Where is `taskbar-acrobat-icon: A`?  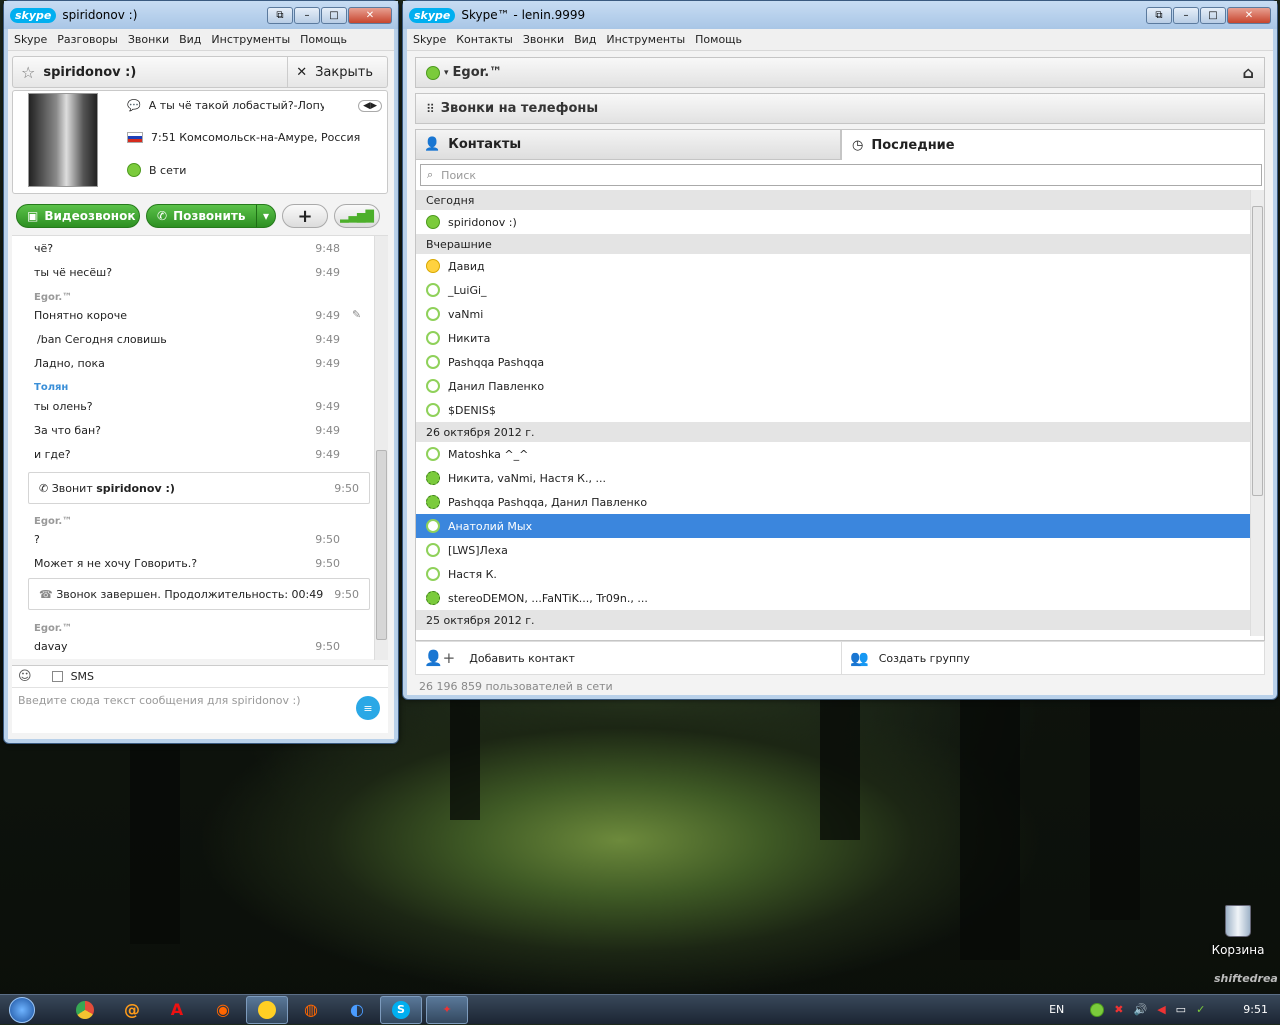
taskbar-acrobat-icon: A is located at coordinates (177, 1010).